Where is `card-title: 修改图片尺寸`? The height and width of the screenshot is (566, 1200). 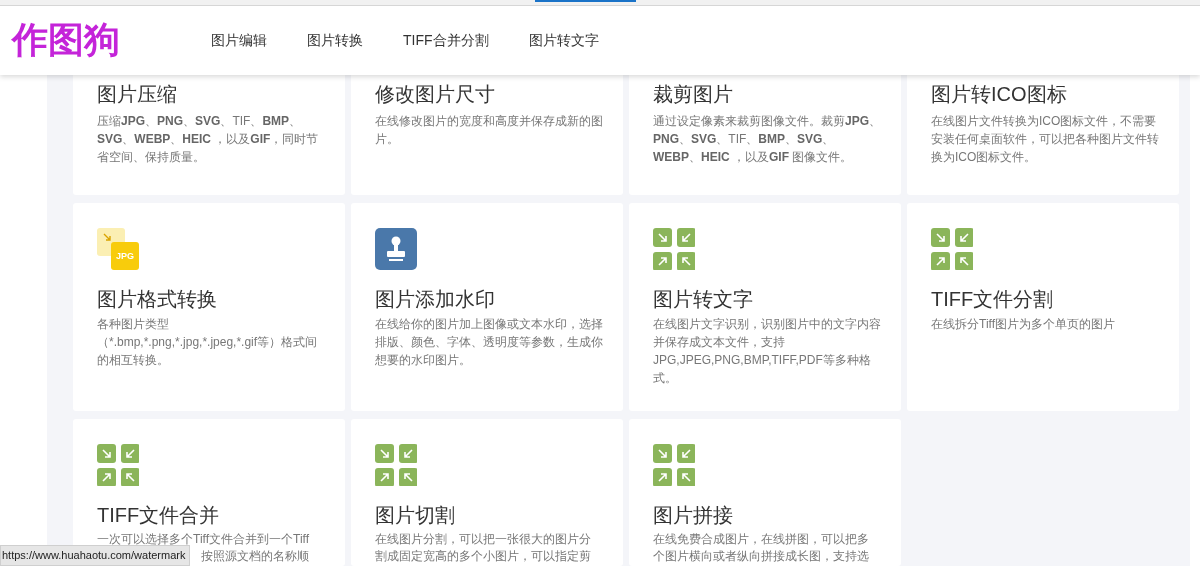 card-title: 修改图片尺寸 is located at coordinates (435, 94).